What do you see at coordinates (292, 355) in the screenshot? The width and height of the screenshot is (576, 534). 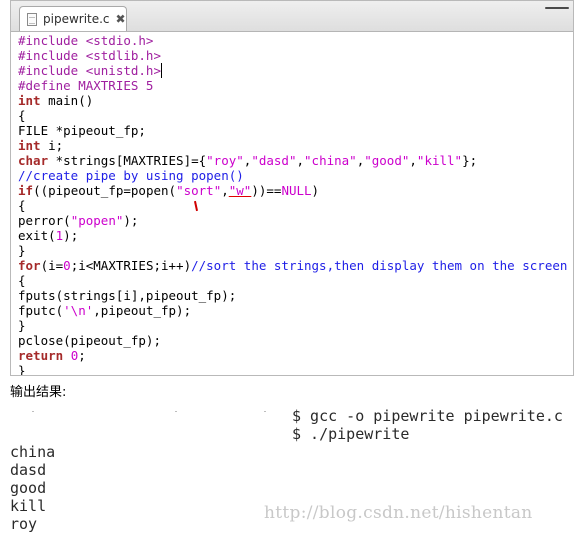 I see `code-line: return 0;` at bounding box center [292, 355].